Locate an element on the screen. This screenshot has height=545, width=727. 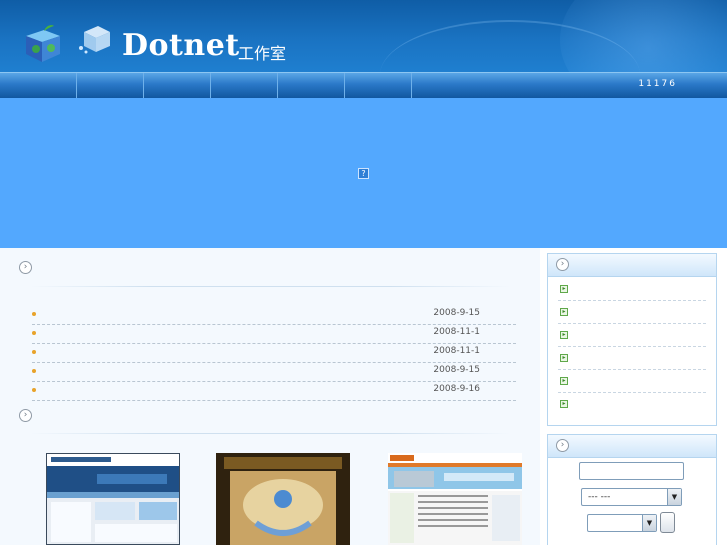
ice-cube-icon is located at coordinates (94, 40).